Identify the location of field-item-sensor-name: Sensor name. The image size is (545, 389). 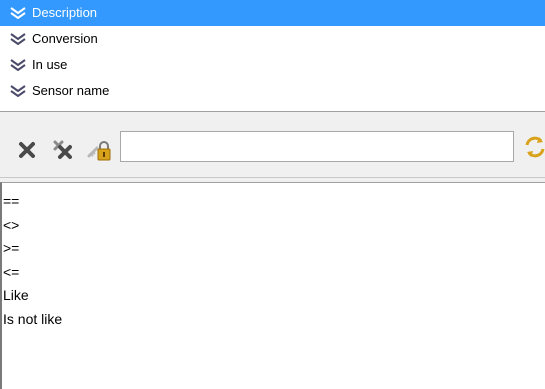
(272, 91).